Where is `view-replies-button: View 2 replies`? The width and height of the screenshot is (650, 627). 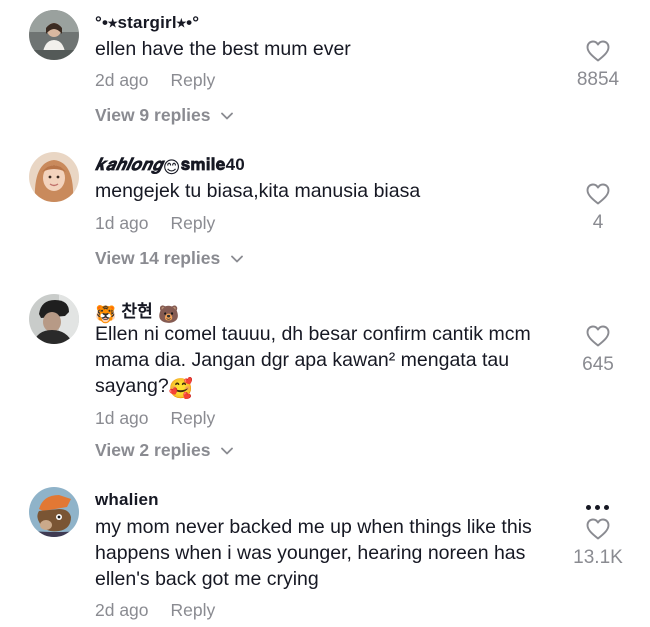
view-replies-button: View 2 replies is located at coordinates (164, 450).